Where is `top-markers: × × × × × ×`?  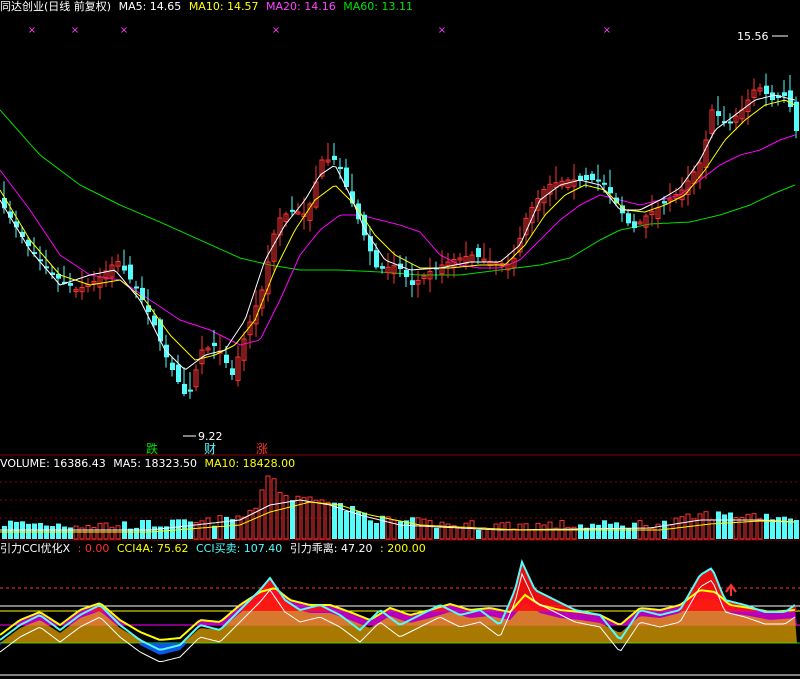
top-markers: × × × × × × is located at coordinates (319, 30).